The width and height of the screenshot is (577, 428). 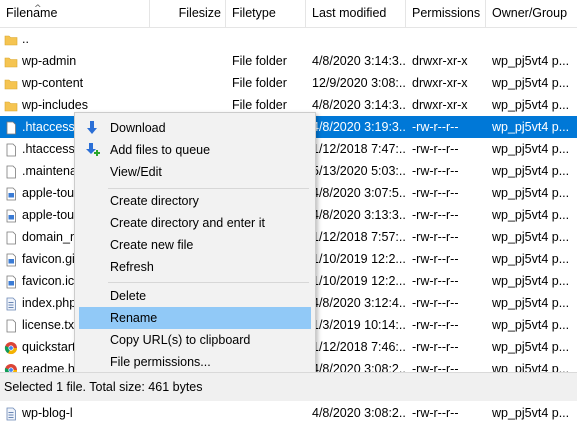 What do you see at coordinates (47, 413) in the screenshot?
I see `file-name: wp-blog-l` at bounding box center [47, 413].